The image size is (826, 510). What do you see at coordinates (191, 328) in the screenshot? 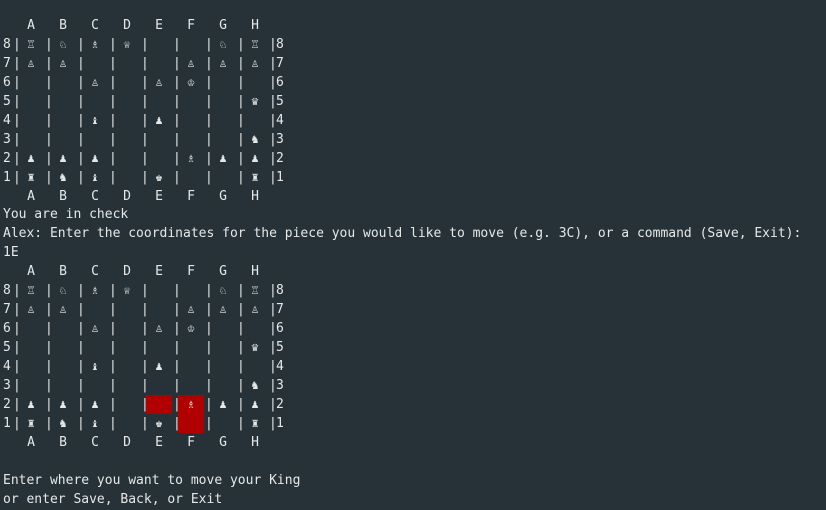
I see `square-f6: ♔` at bounding box center [191, 328].